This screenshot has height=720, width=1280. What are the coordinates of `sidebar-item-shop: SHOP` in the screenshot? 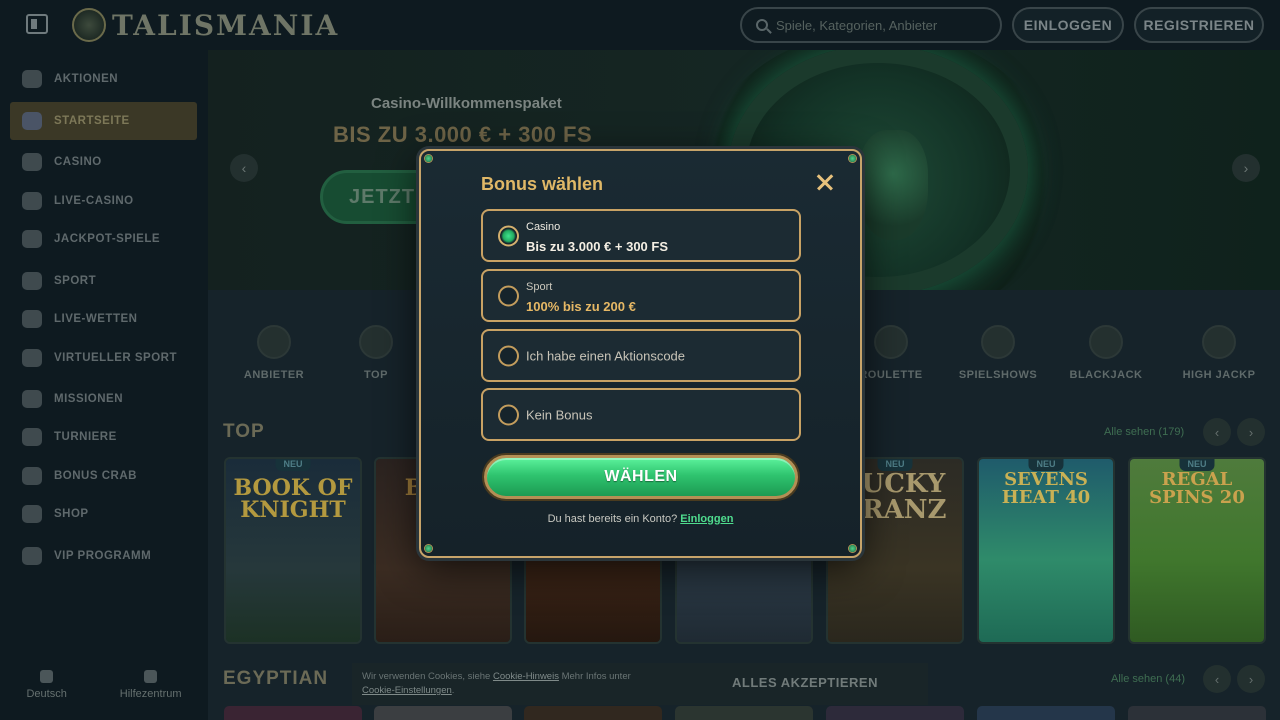 It's located at (103, 514).